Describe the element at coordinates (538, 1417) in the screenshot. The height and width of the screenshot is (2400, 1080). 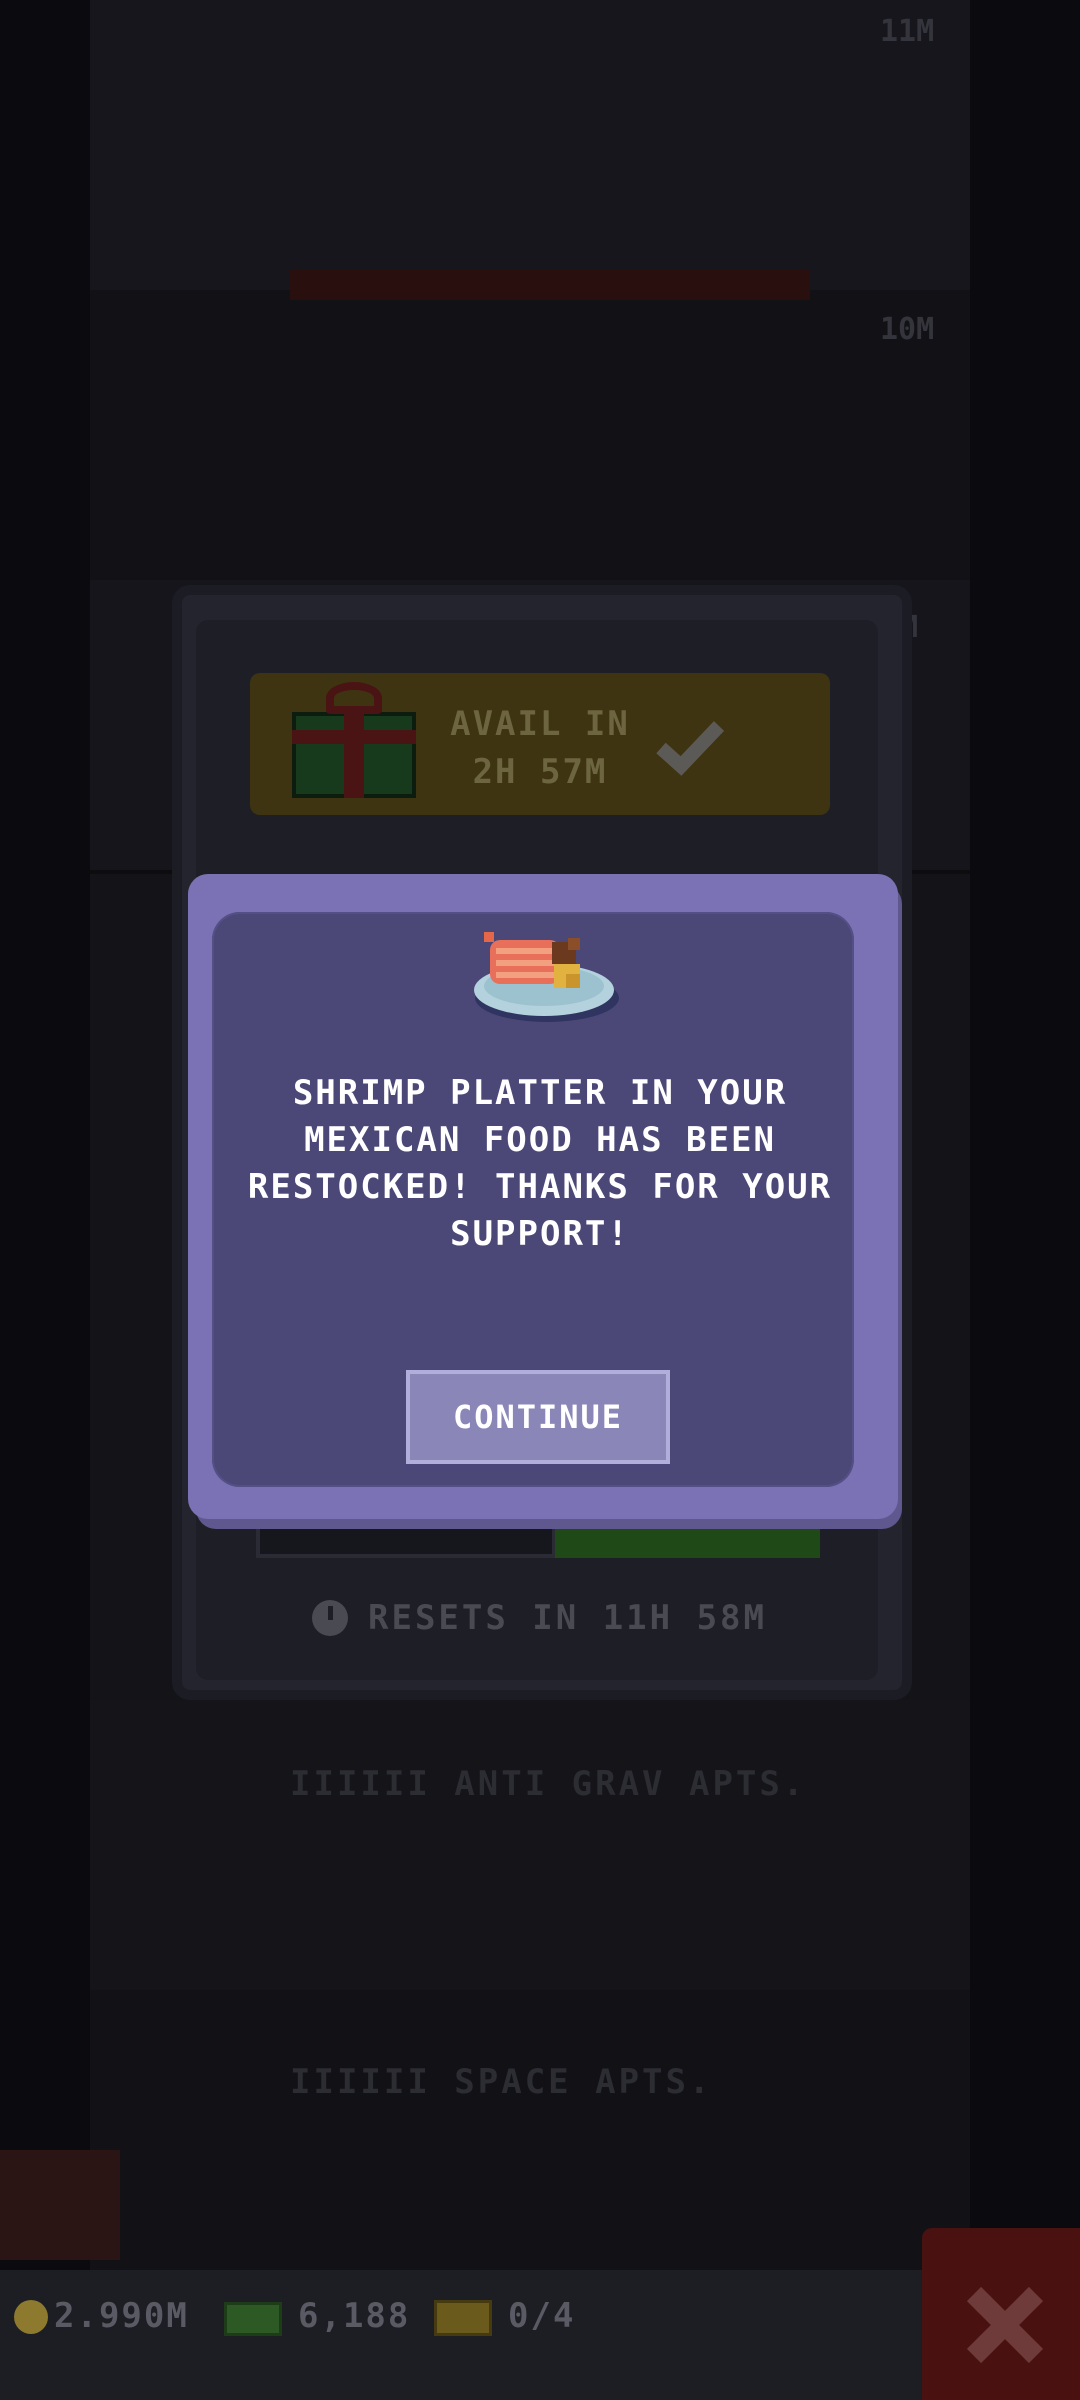
I see `continue-button: CONTINUE` at that location.